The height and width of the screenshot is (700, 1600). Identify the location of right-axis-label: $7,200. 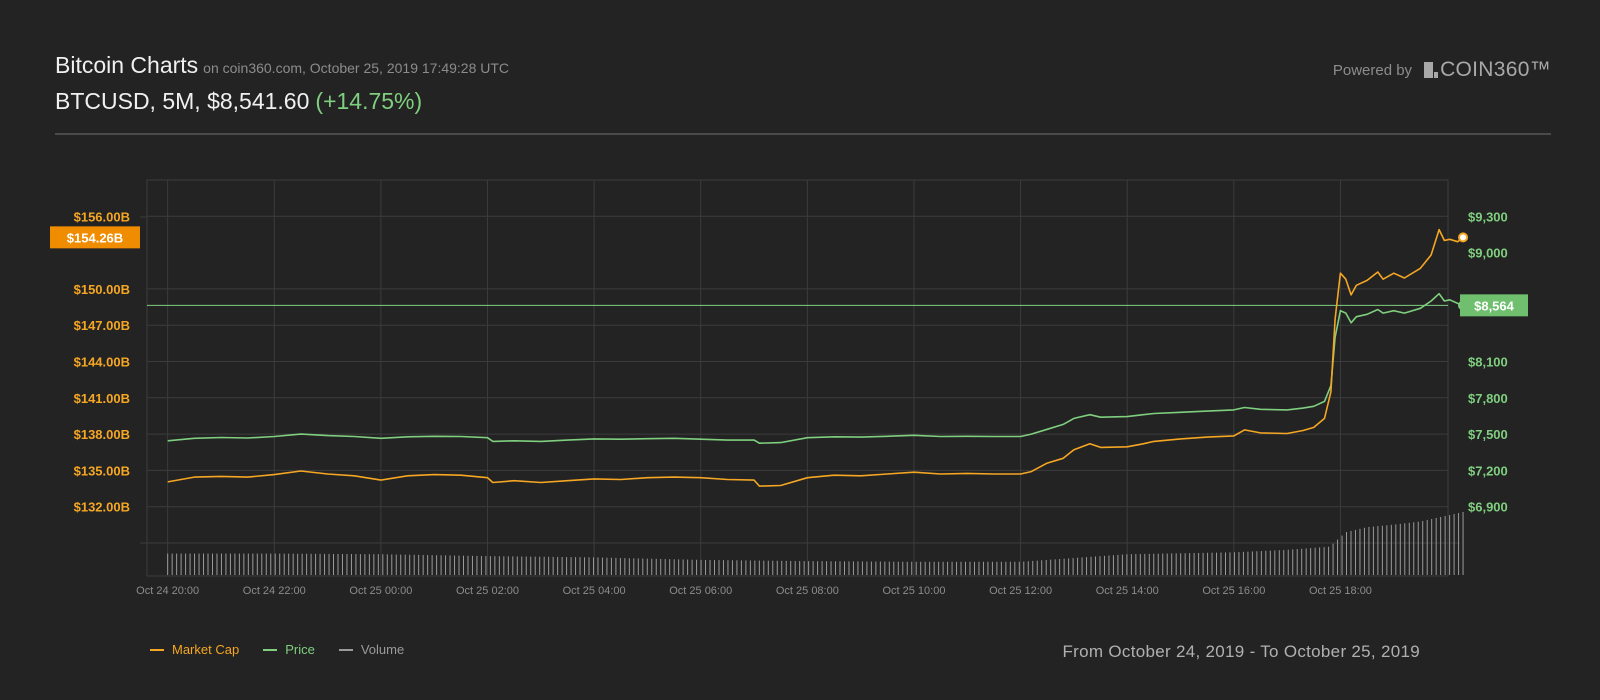
(1488, 470).